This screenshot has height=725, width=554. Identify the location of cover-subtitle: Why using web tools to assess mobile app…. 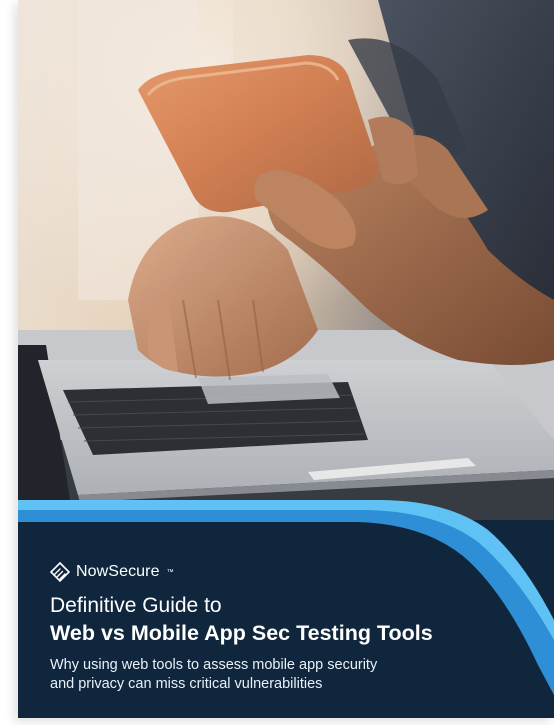
(280, 675).